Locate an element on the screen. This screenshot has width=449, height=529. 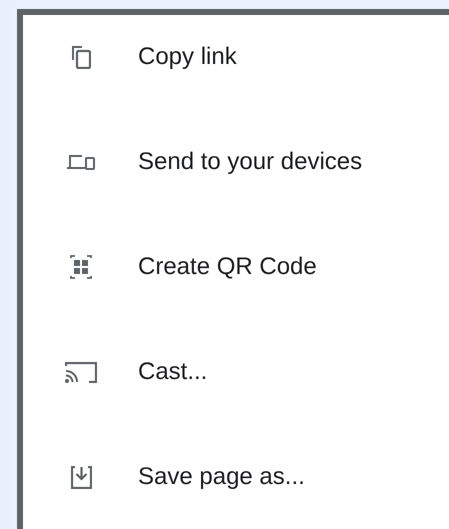
qr-code-icon is located at coordinates (81, 267).